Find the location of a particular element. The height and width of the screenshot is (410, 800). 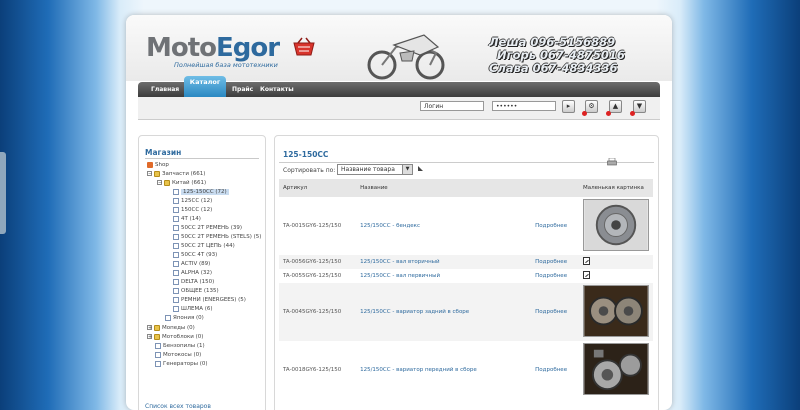

sku-cell: TA-0056GY6-125/150 is located at coordinates (318, 262).